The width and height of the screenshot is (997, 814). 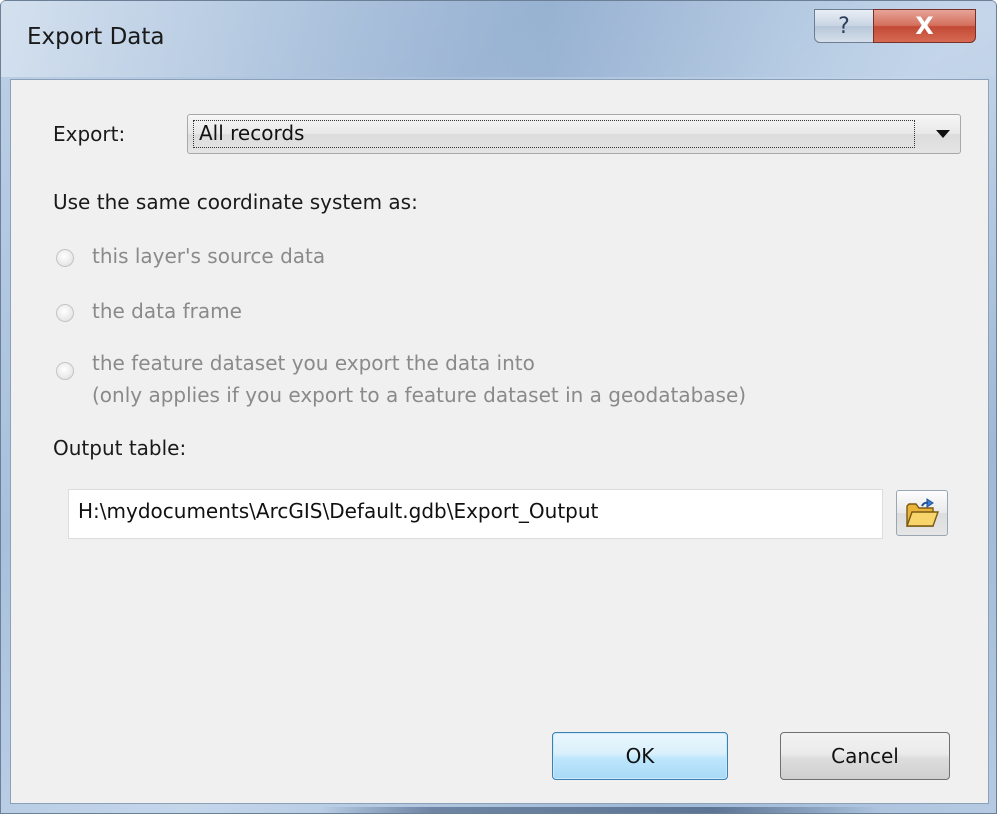 I want to click on chevron-down-icon, so click(x=943, y=134).